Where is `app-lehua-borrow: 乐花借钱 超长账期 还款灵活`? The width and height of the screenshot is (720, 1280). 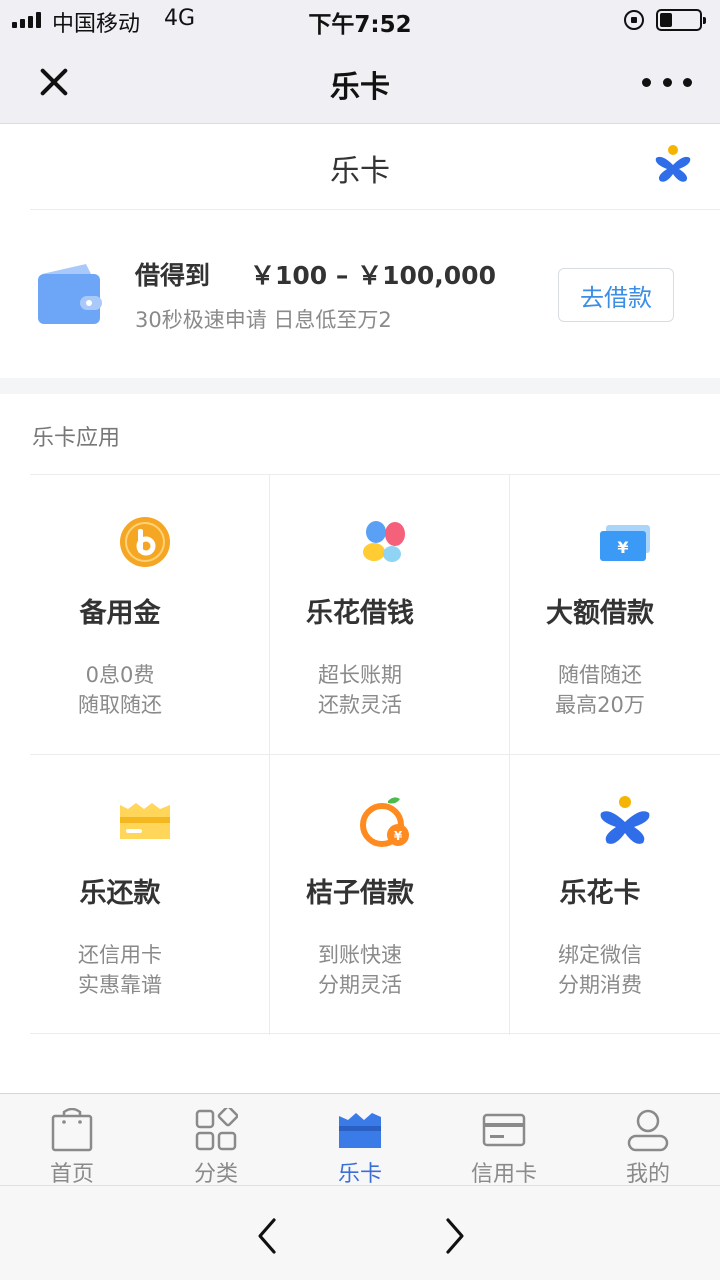 app-lehua-borrow: 乐花借钱 超长账期 还款灵活 is located at coordinates (390, 615).